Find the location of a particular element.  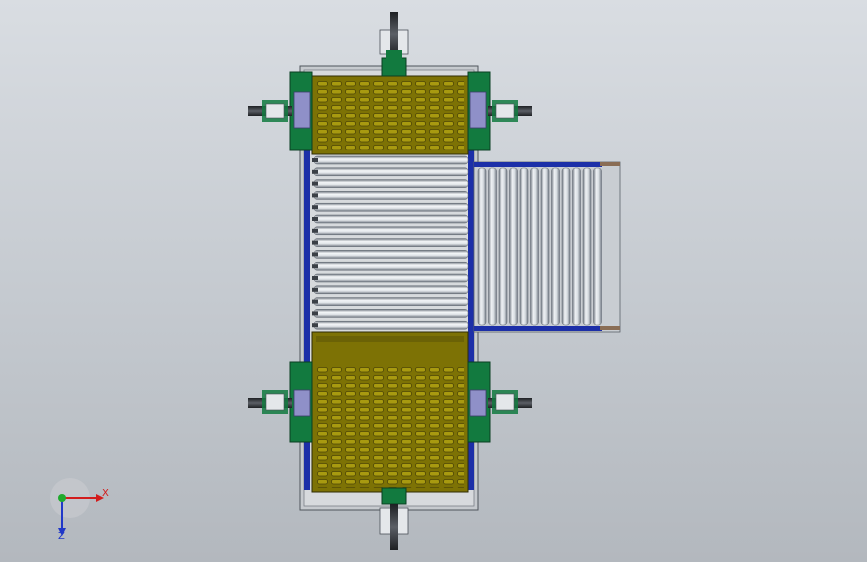

lift-cylinder-top is located at coordinates (394, 36).